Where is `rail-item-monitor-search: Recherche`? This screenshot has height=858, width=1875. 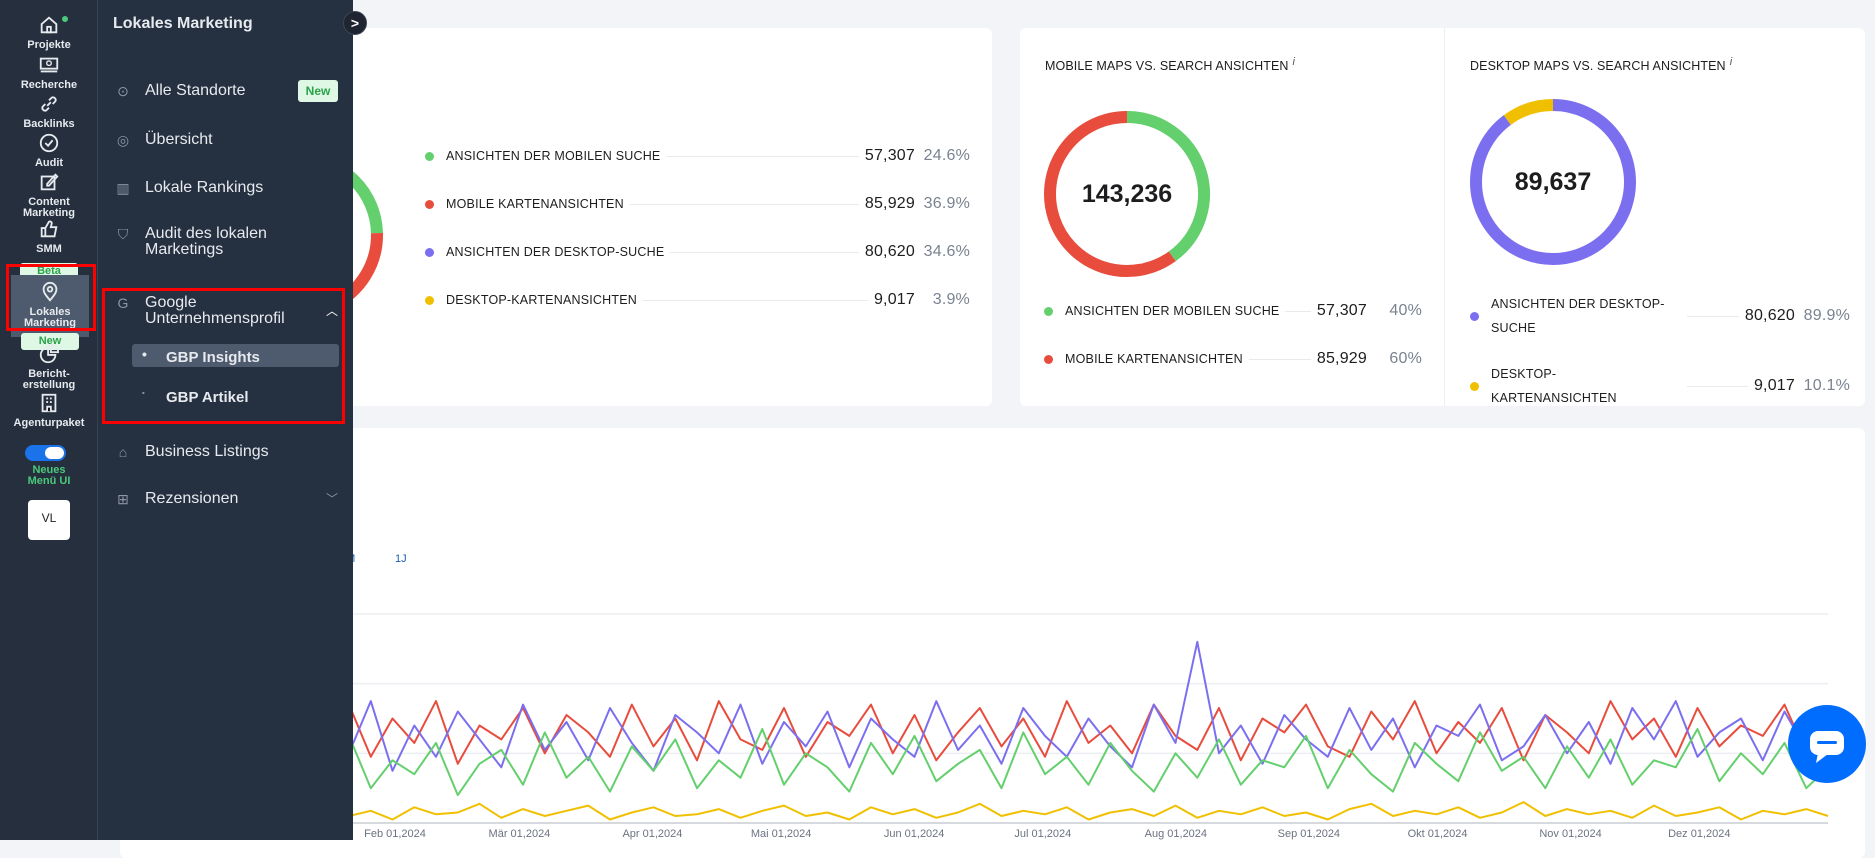
rail-item-monitor-search: Recherche is located at coordinates (49, 72).